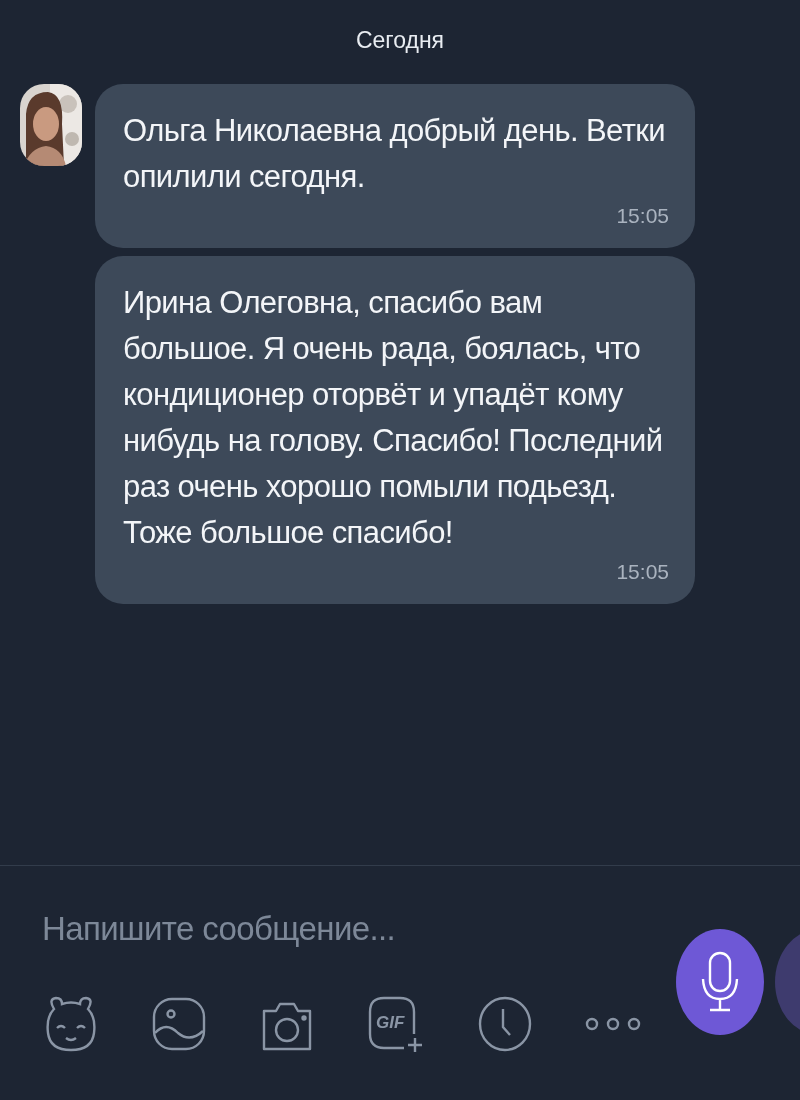 The height and width of the screenshot is (1100, 800). What do you see at coordinates (505, 1024) in the screenshot?
I see `clock-icon` at bounding box center [505, 1024].